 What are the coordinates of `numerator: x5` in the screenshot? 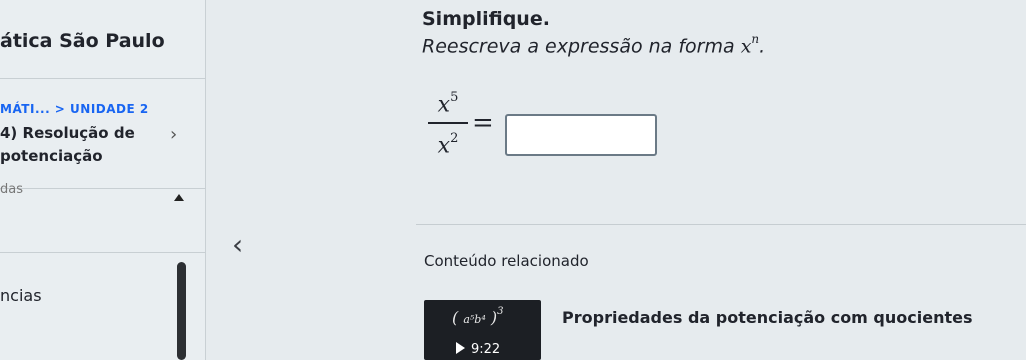 It's located at (448, 102).